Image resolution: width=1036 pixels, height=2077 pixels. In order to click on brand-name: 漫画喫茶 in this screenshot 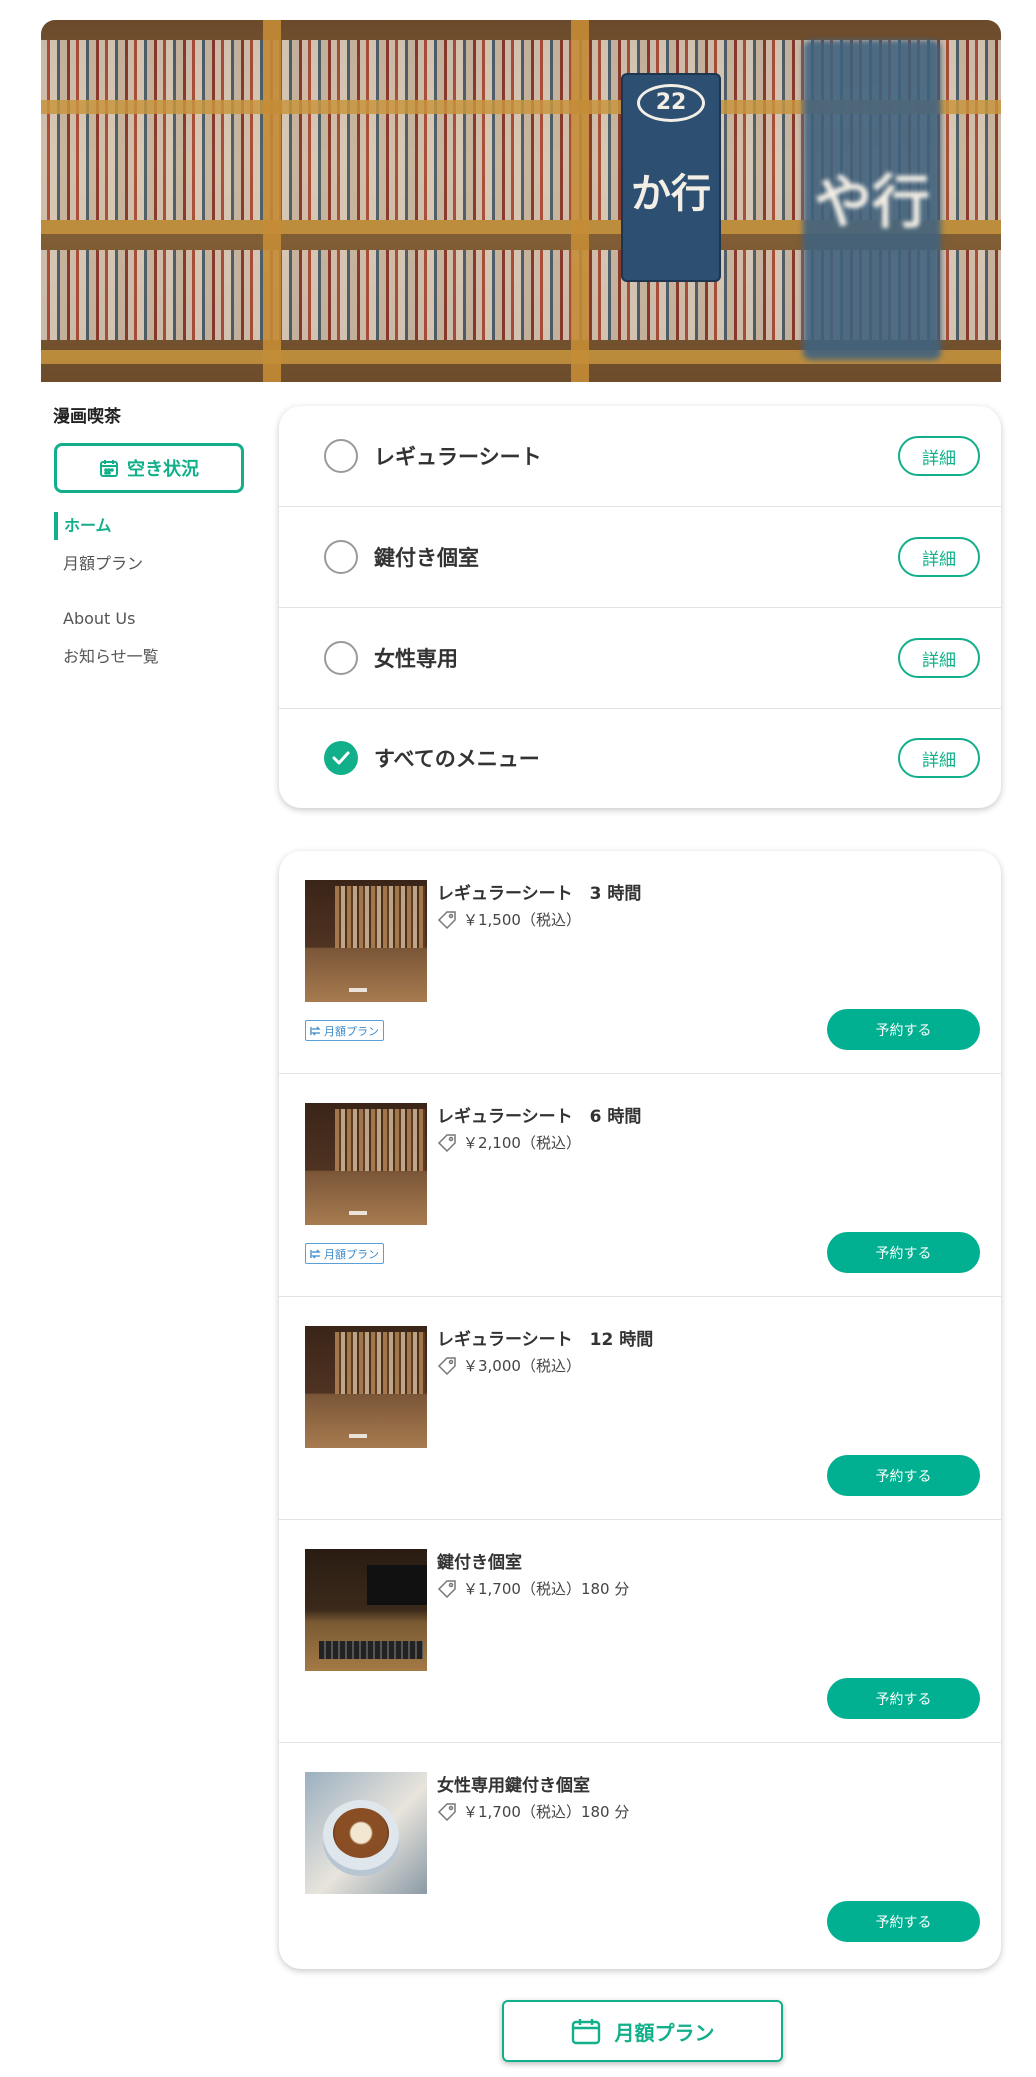, I will do `click(87, 417)`.